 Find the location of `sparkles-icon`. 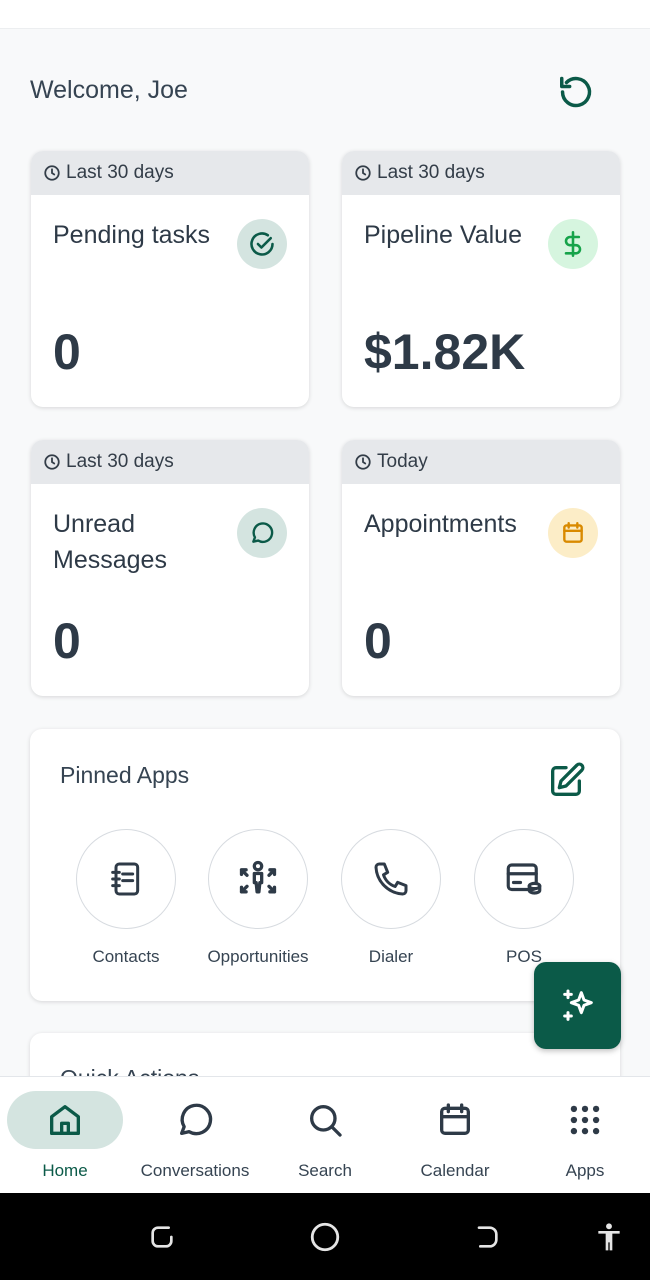

sparkles-icon is located at coordinates (577, 1005).